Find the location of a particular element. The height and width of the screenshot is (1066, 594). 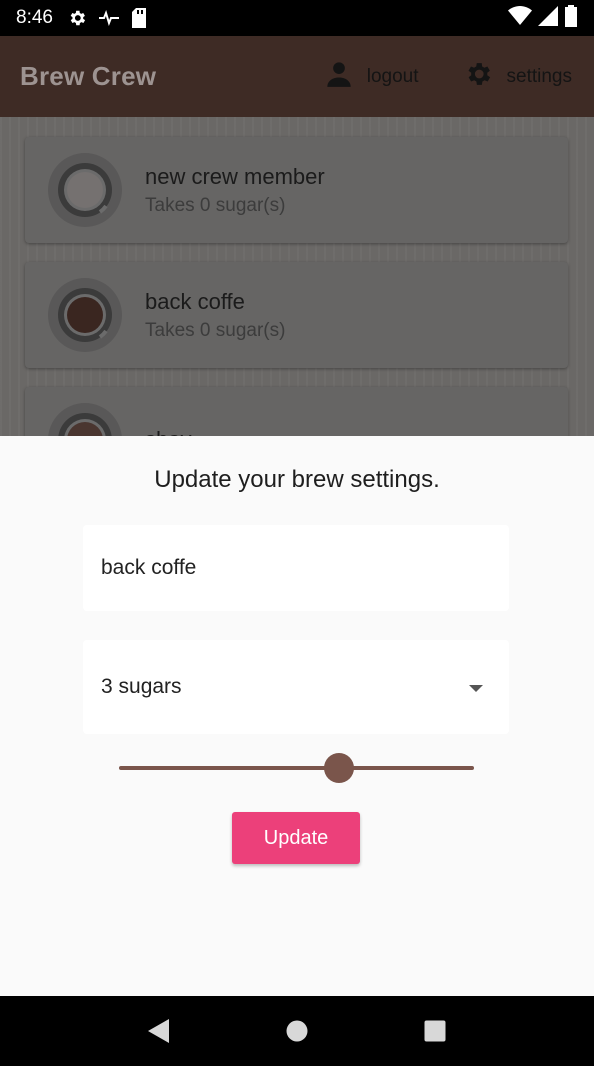

sugar-selected: 3 sugars is located at coordinates (141, 686).